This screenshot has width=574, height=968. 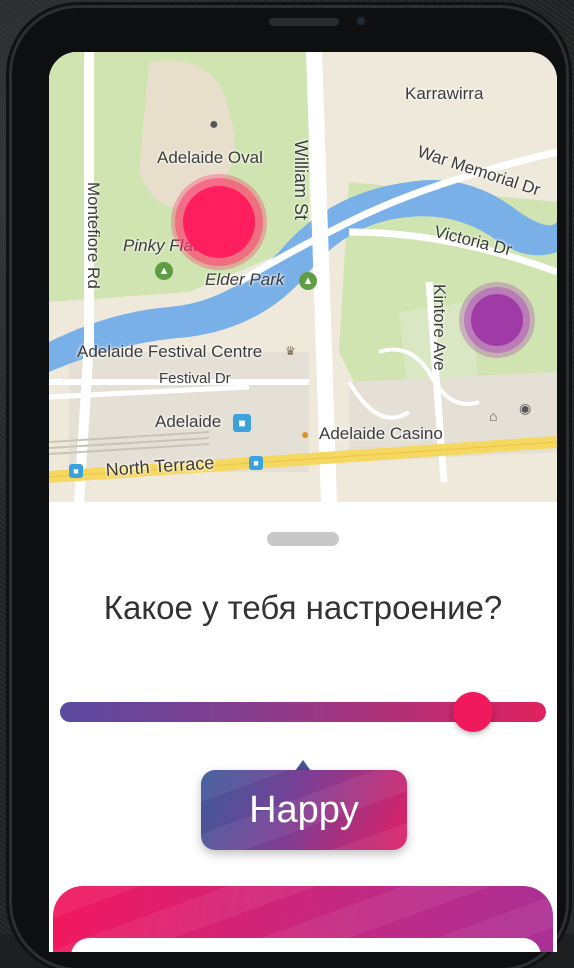 I want to click on casino-icon: ●, so click(x=305, y=434).